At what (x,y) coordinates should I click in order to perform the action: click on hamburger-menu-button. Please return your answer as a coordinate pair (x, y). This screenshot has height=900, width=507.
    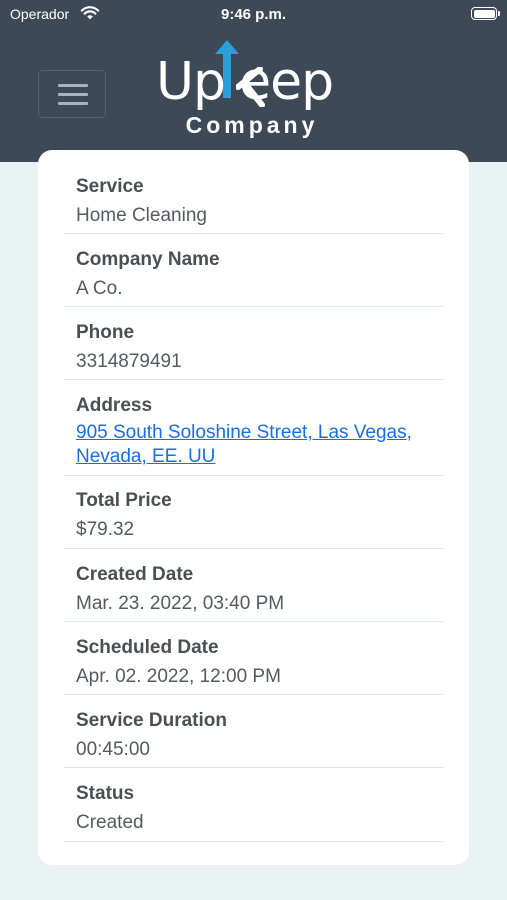
    Looking at the image, I should click on (72, 94).